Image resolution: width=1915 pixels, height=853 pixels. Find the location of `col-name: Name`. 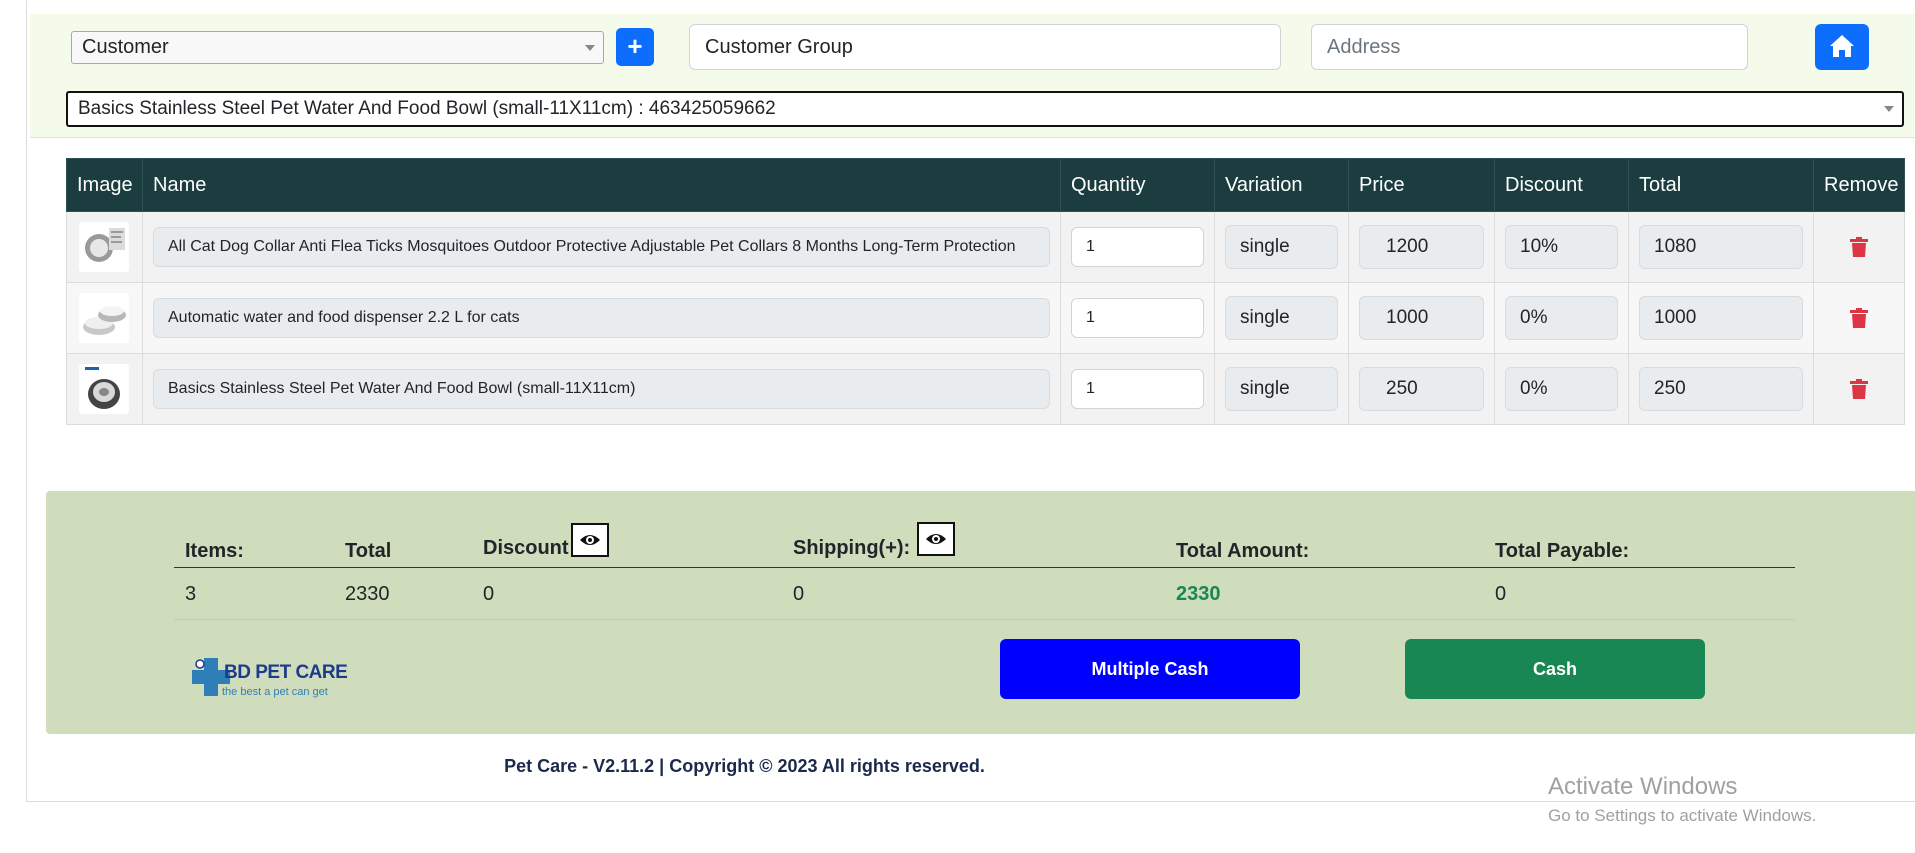

col-name: Name is located at coordinates (601, 185).